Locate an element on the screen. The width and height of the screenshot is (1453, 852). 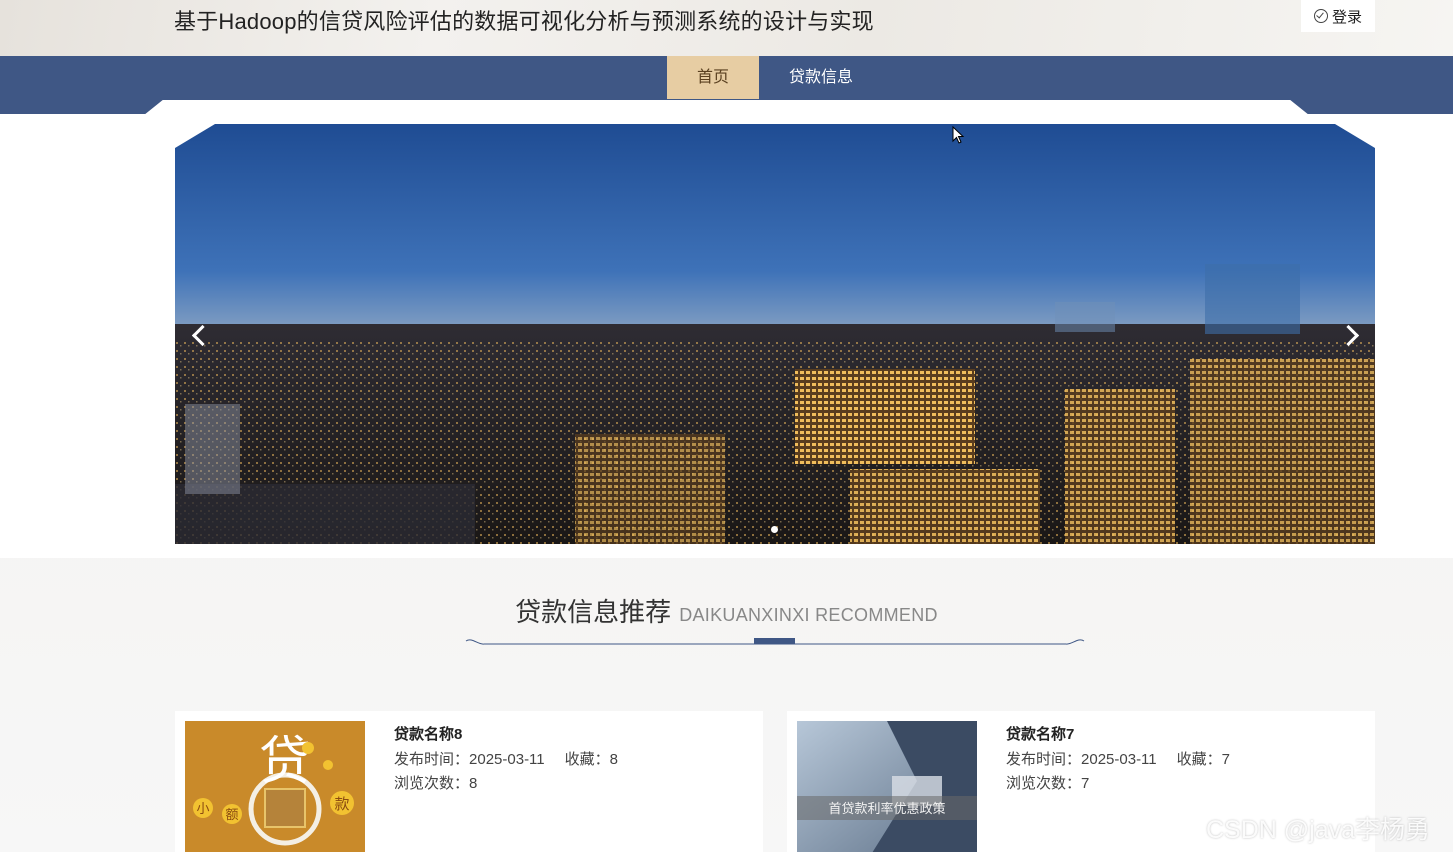
loan-views: 浏览次数：8 is located at coordinates (435, 782).